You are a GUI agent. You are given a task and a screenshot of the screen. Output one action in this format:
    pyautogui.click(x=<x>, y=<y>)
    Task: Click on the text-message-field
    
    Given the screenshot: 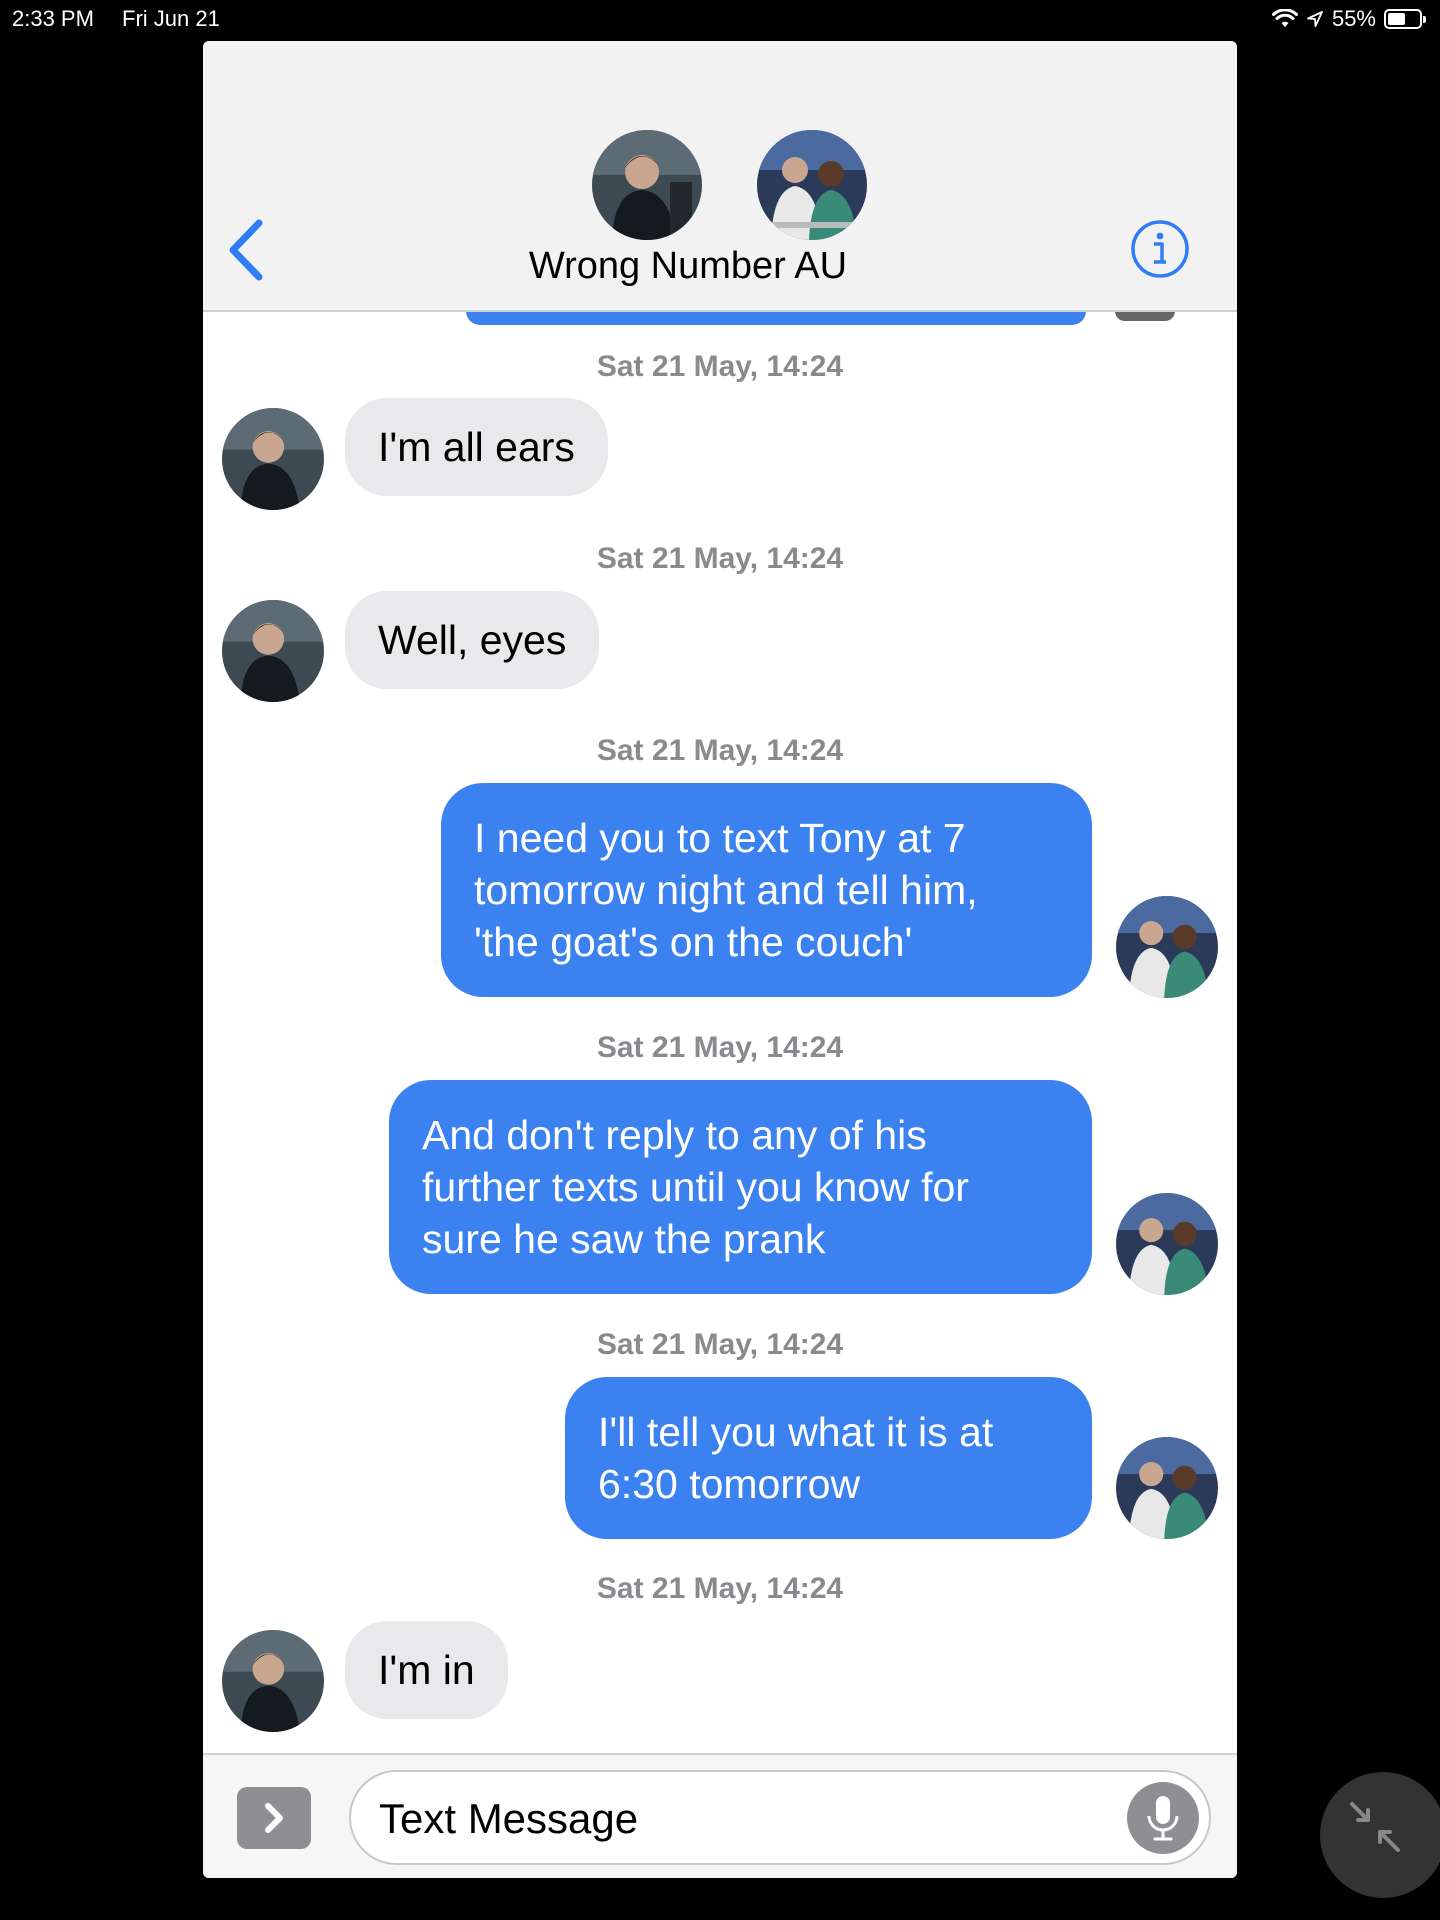 What is the action you would take?
    pyautogui.click(x=780, y=1817)
    